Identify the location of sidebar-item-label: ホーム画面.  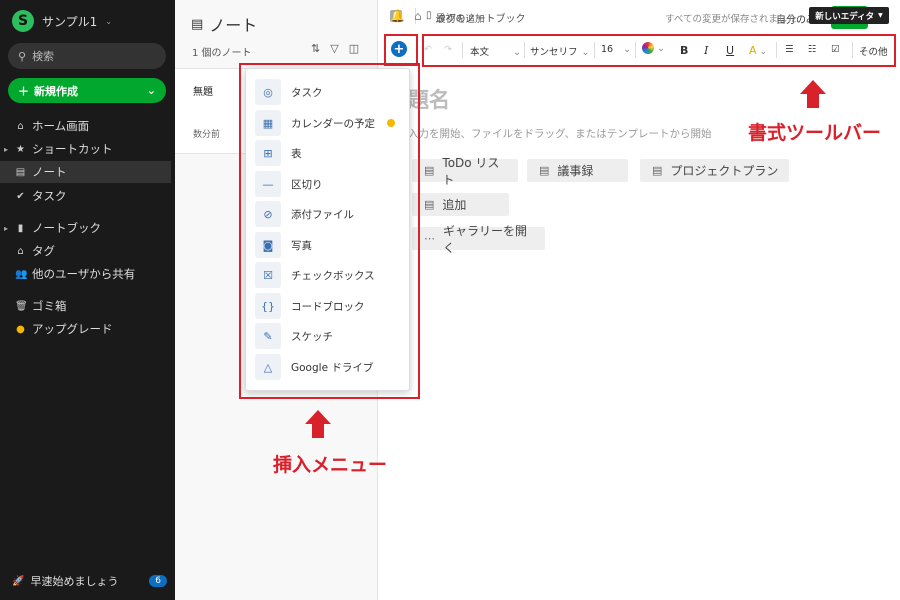
(61, 126).